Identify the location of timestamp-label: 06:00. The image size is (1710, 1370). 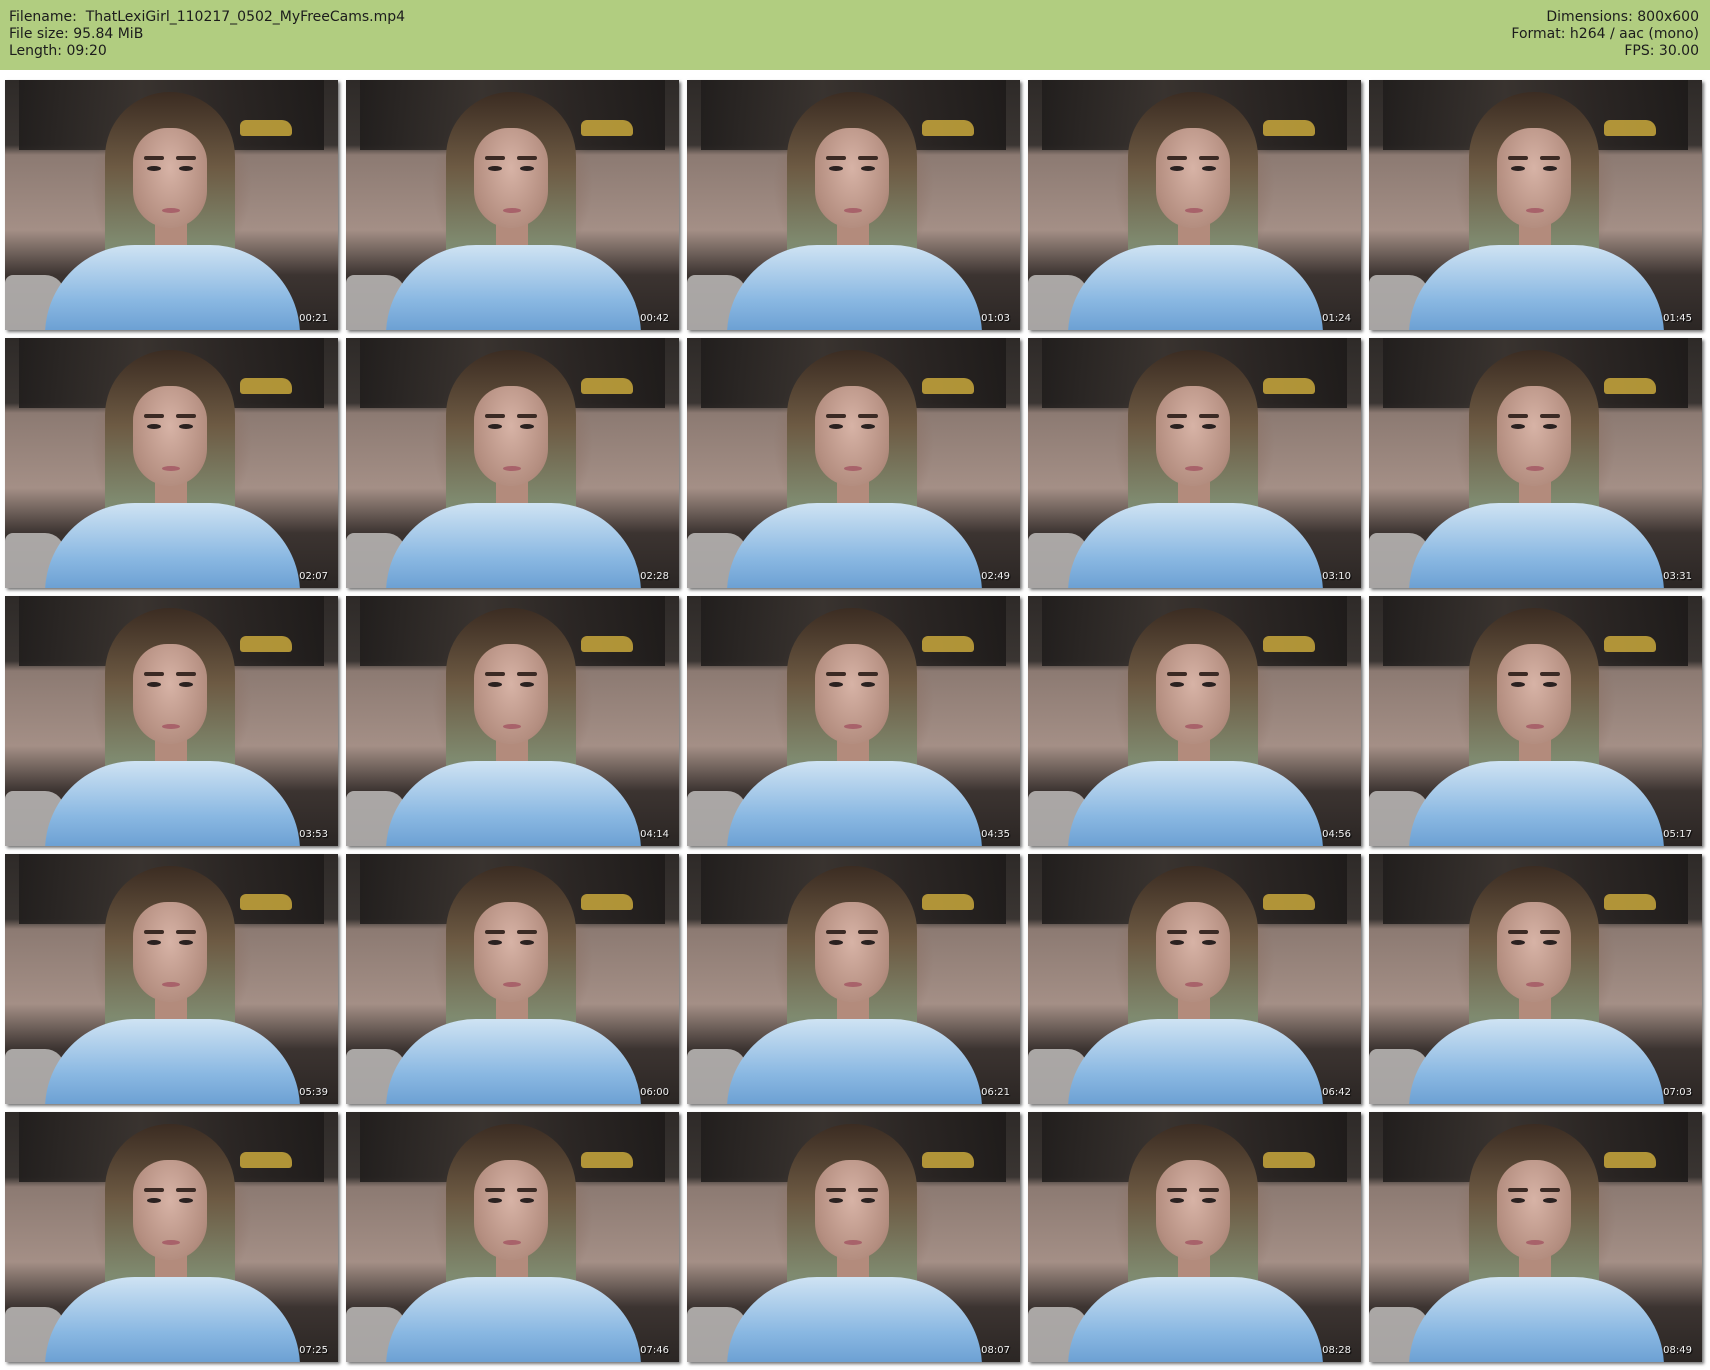
(654, 1092).